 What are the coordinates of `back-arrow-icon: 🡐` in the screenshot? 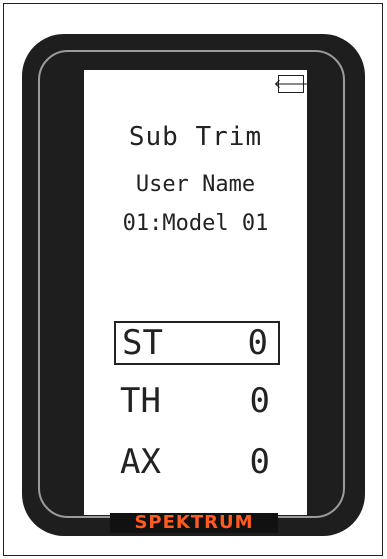 It's located at (291, 84).